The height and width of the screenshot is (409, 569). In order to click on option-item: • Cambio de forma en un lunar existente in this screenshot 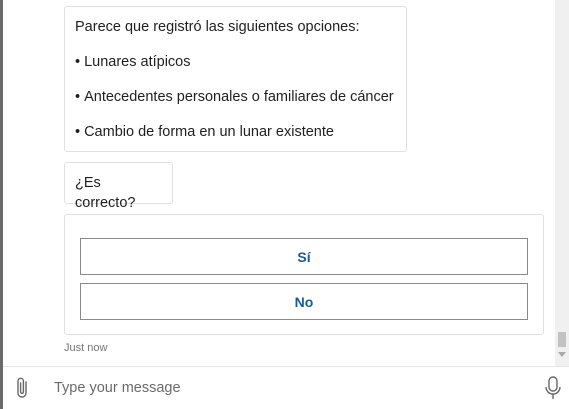, I will do `click(235, 132)`.